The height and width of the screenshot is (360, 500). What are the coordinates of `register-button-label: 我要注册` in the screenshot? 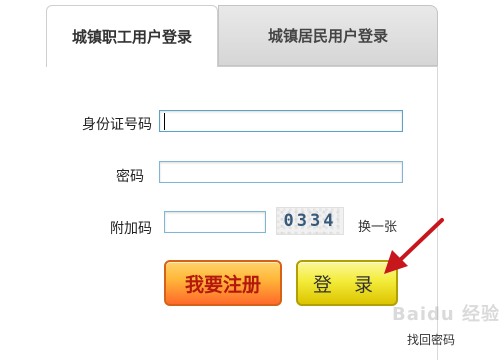 It's located at (222, 284).